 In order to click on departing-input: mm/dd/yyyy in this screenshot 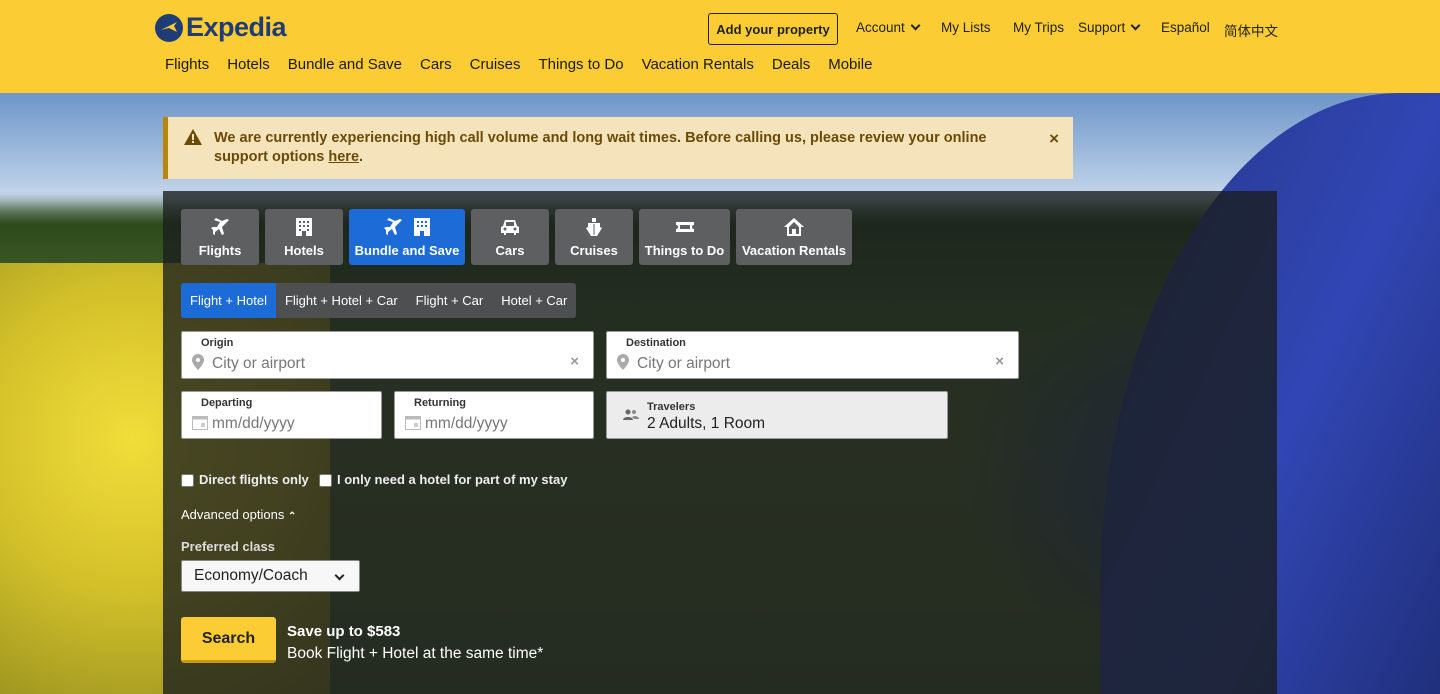, I will do `click(253, 424)`.